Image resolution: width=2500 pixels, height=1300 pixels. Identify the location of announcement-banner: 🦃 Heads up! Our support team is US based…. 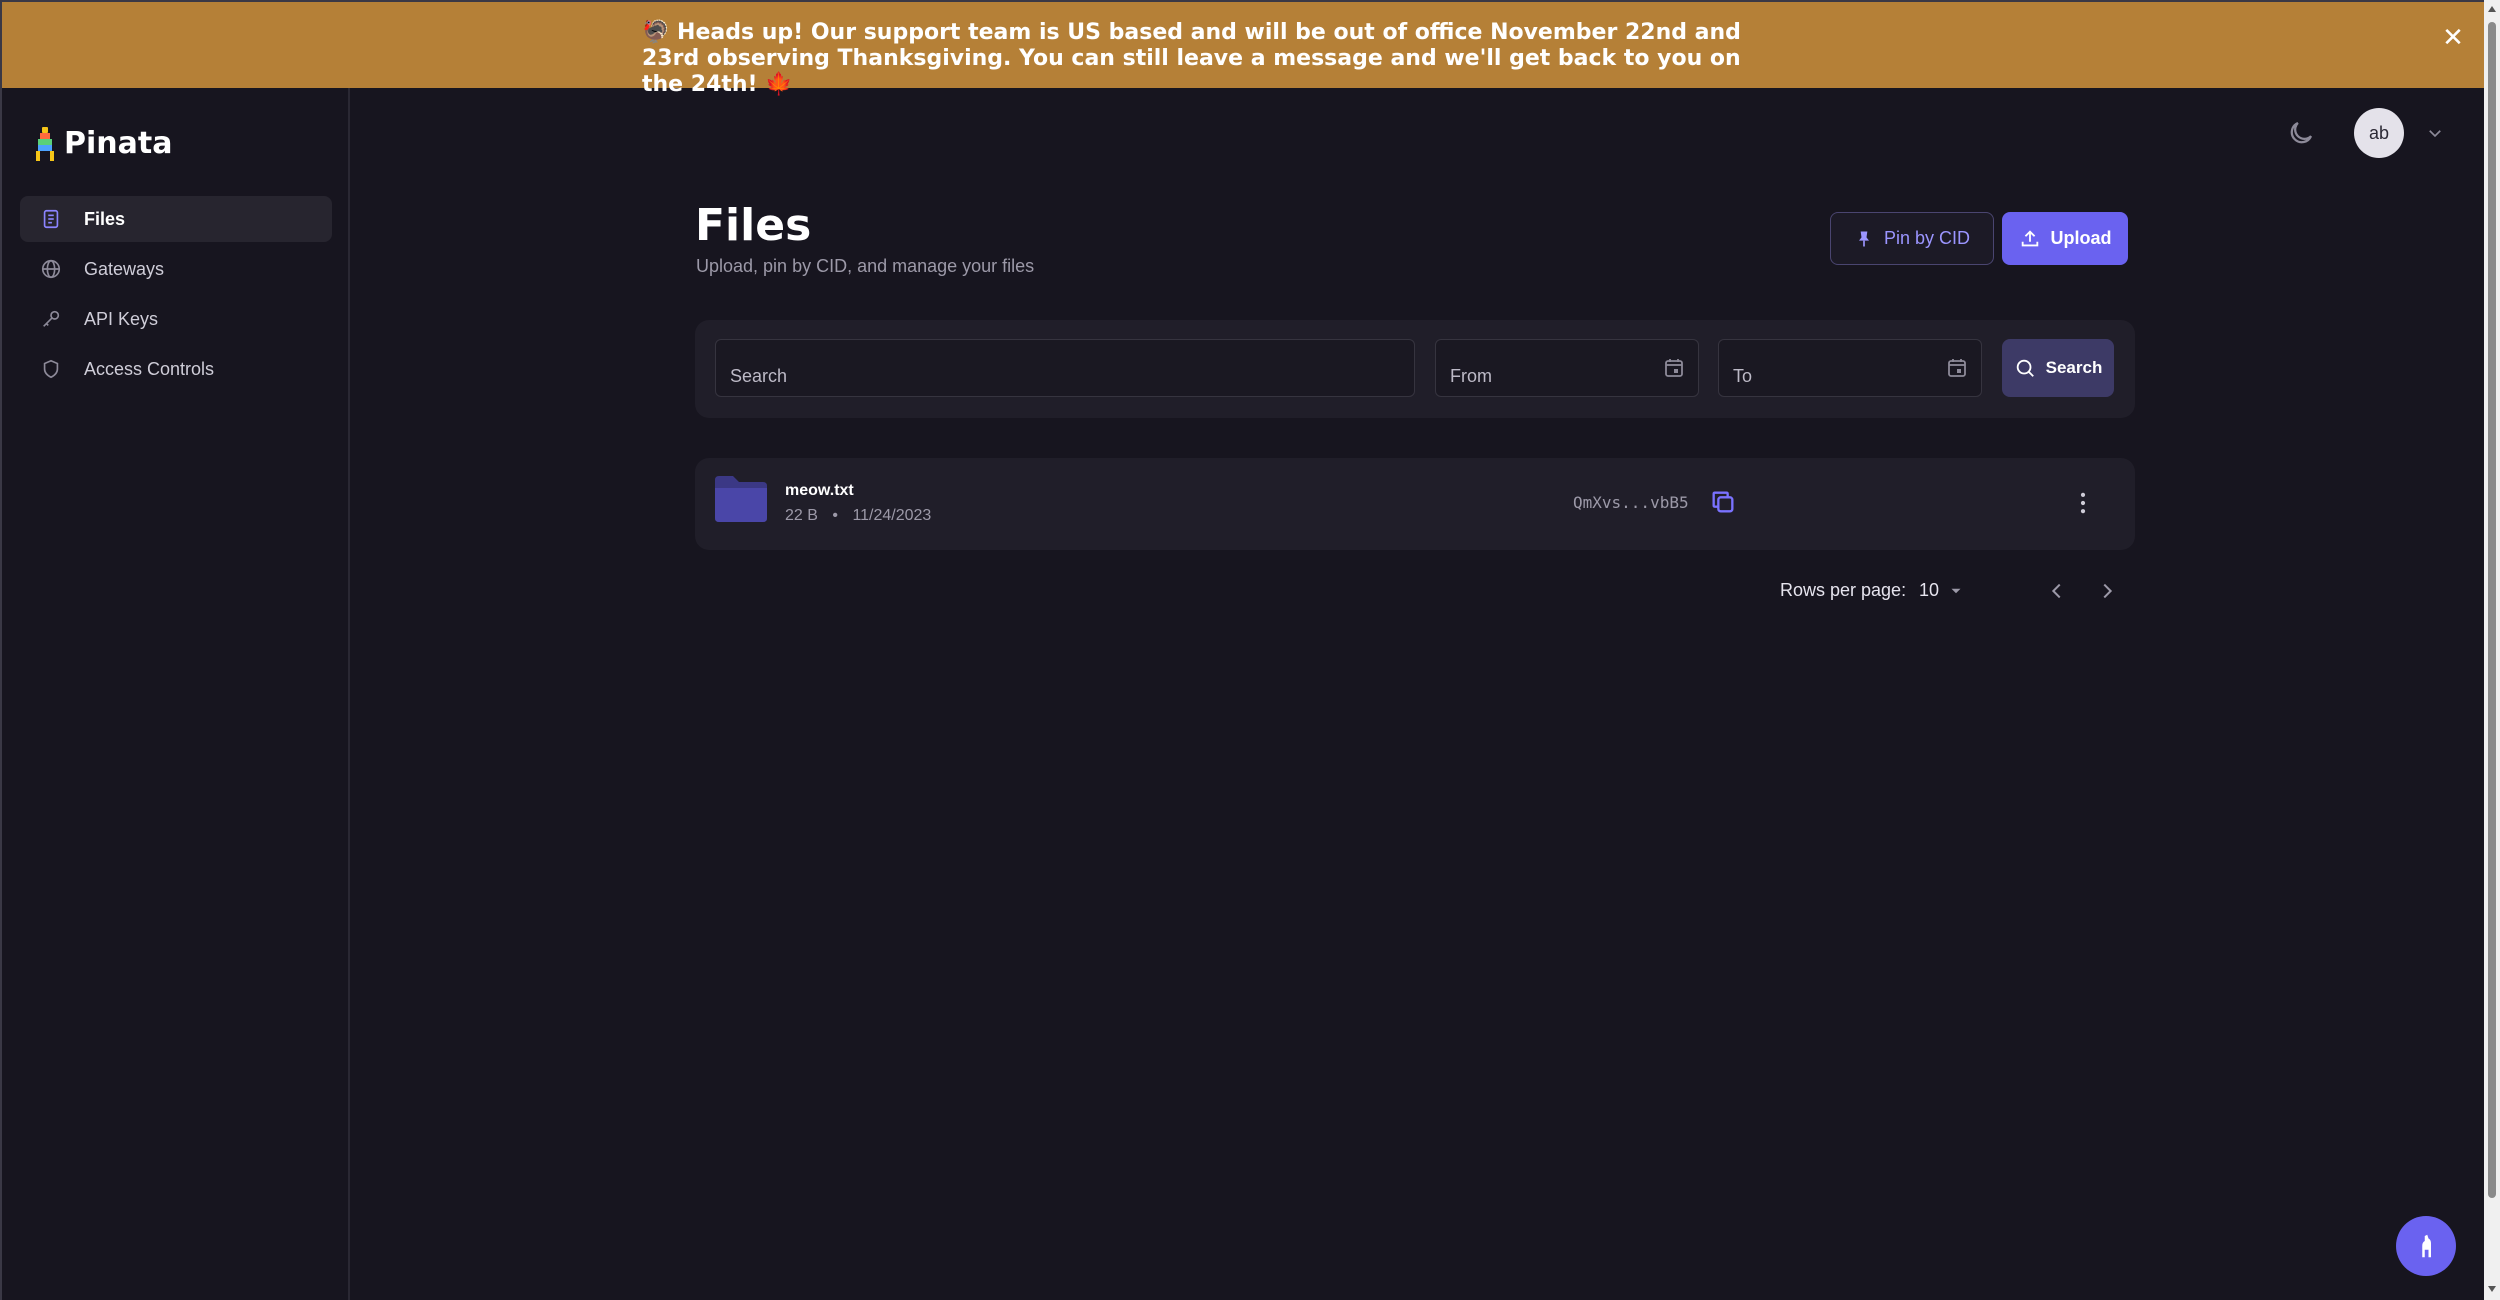
(1243, 49).